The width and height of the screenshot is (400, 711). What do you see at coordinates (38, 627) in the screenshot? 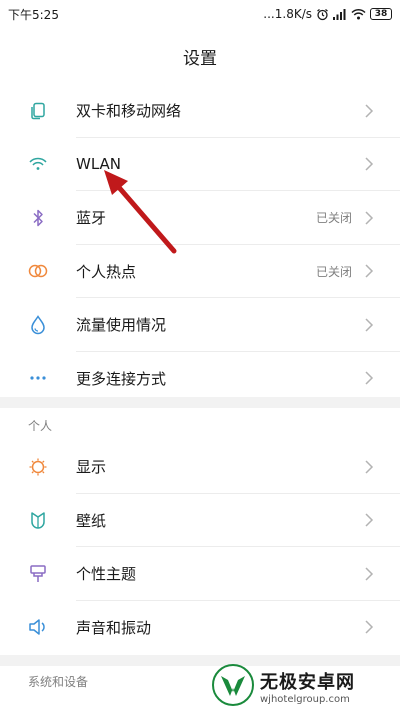
I see `sound-icon` at bounding box center [38, 627].